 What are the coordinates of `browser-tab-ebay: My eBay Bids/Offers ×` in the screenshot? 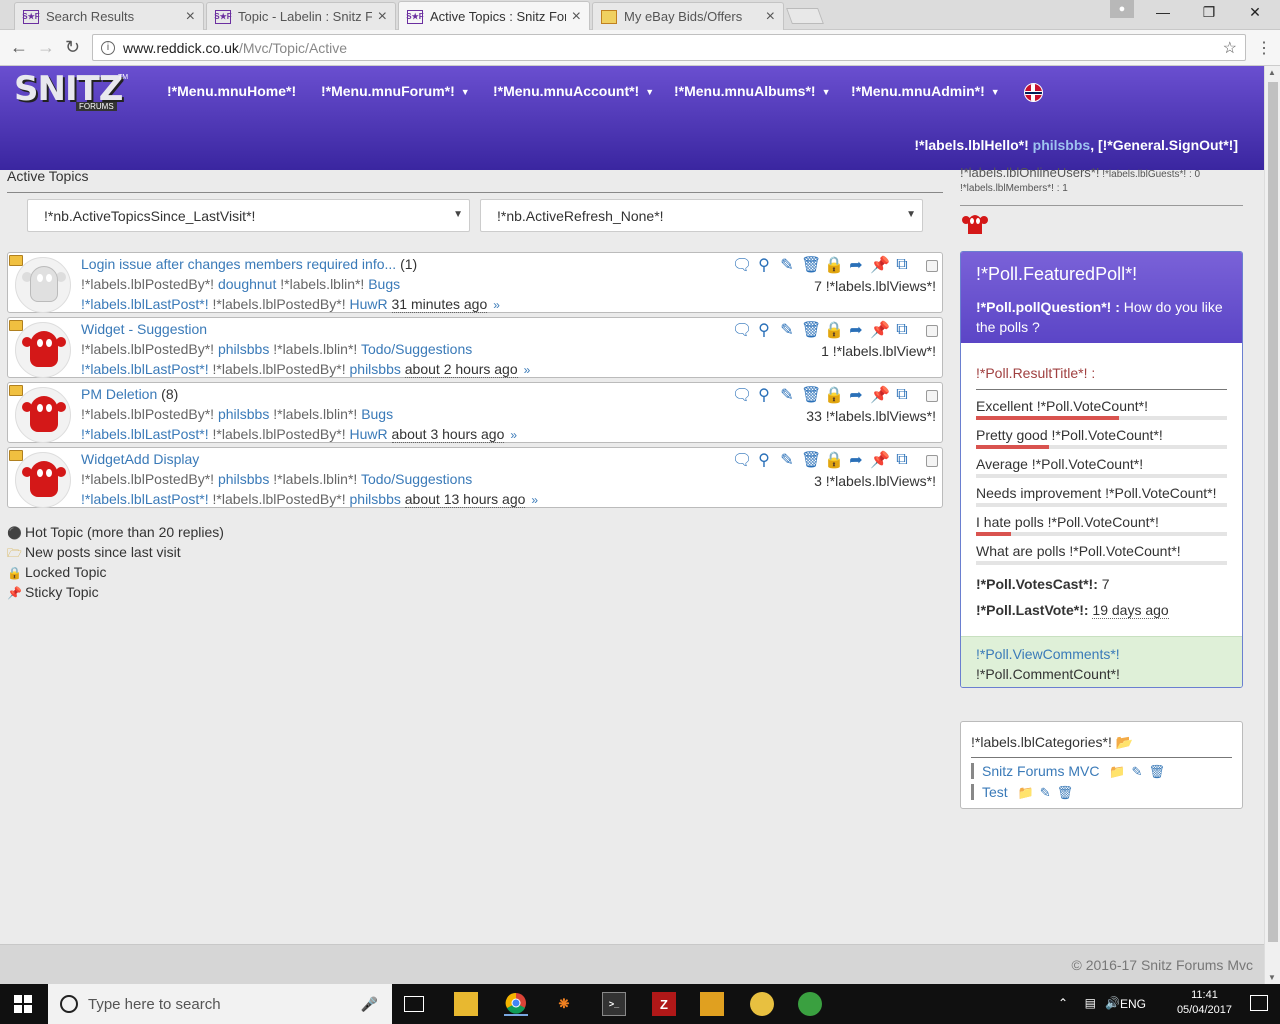 It's located at (688, 16).